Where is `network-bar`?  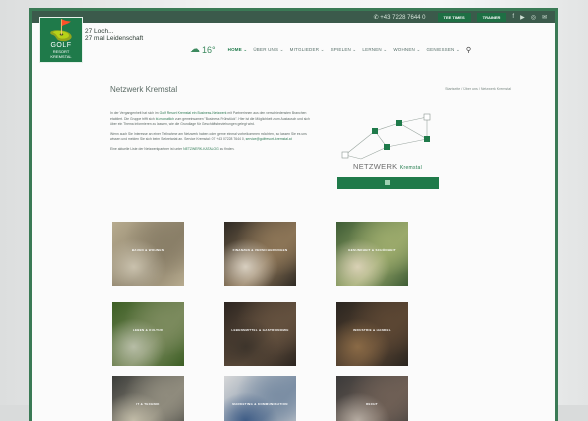
network-bar is located at coordinates (388, 183).